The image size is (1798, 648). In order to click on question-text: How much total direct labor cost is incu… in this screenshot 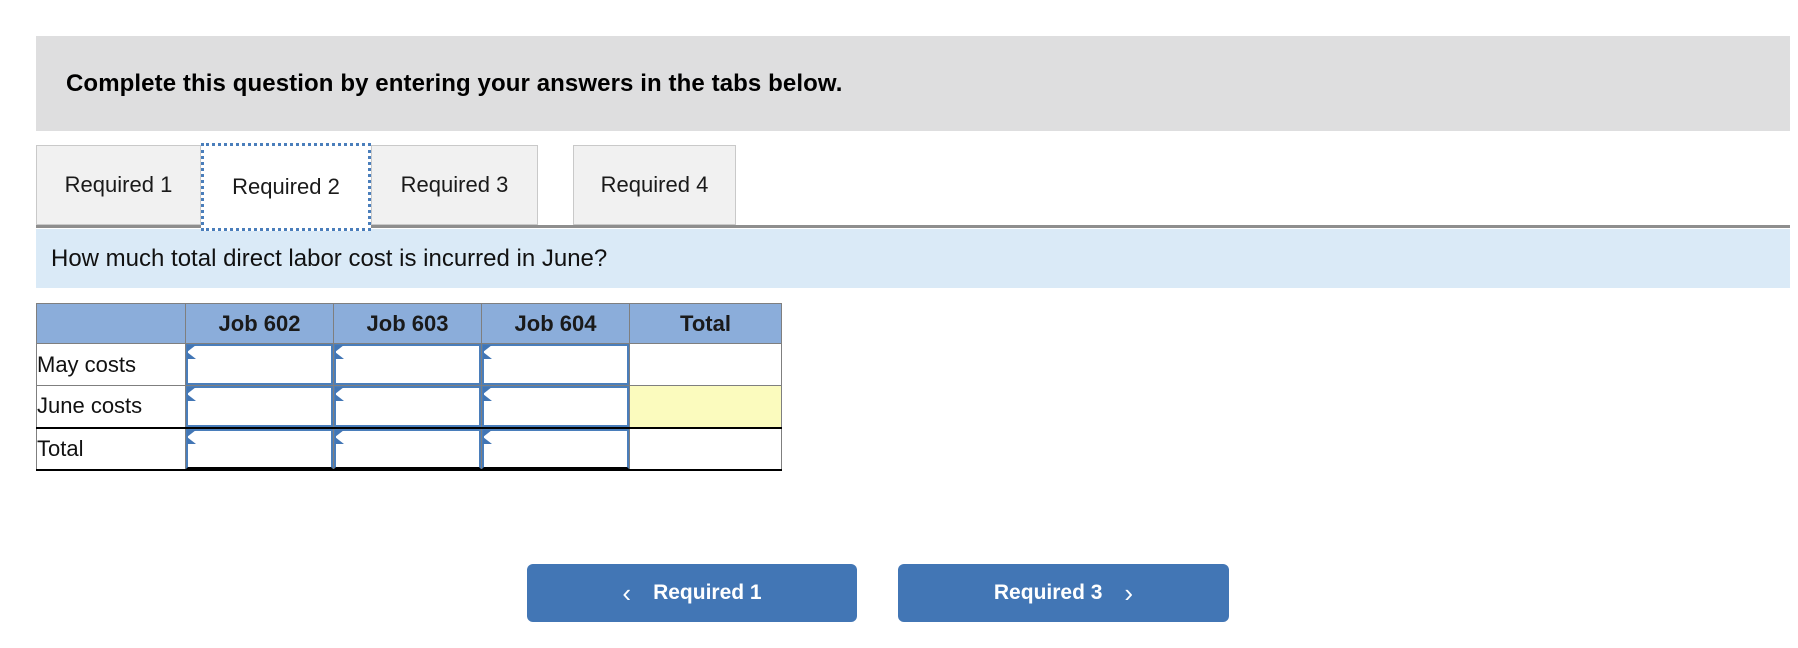, I will do `click(329, 258)`.